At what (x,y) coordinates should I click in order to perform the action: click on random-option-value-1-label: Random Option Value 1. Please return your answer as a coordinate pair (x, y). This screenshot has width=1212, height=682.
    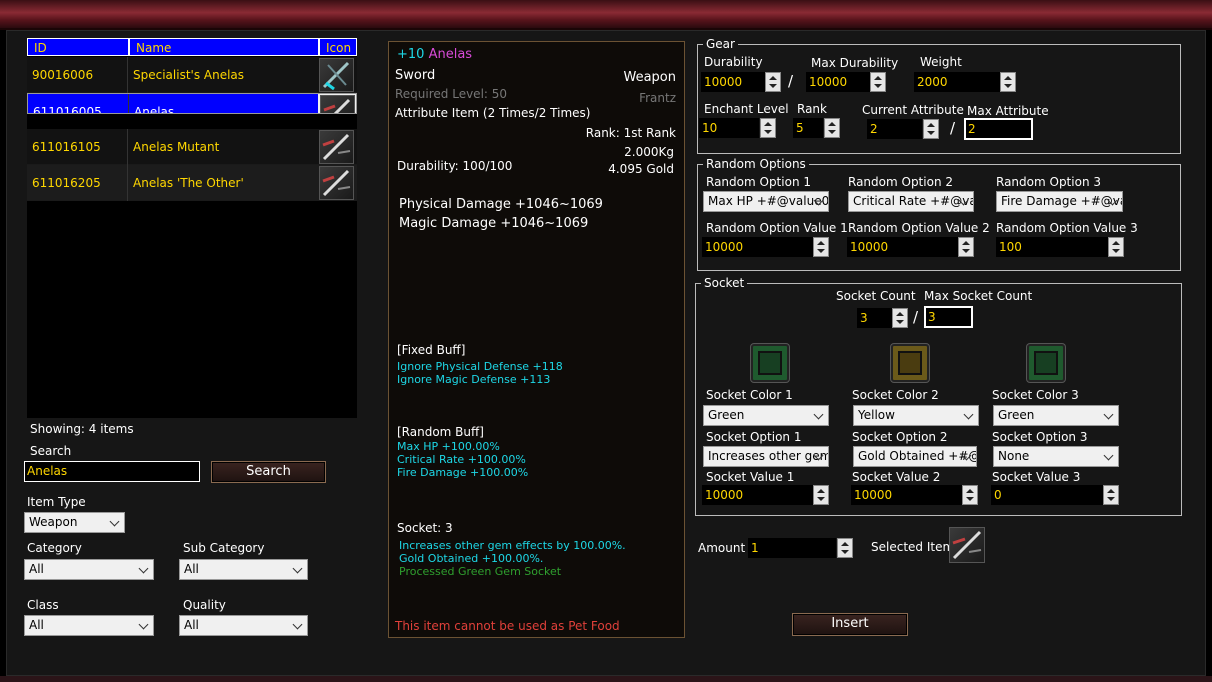
    Looking at the image, I should click on (777, 228).